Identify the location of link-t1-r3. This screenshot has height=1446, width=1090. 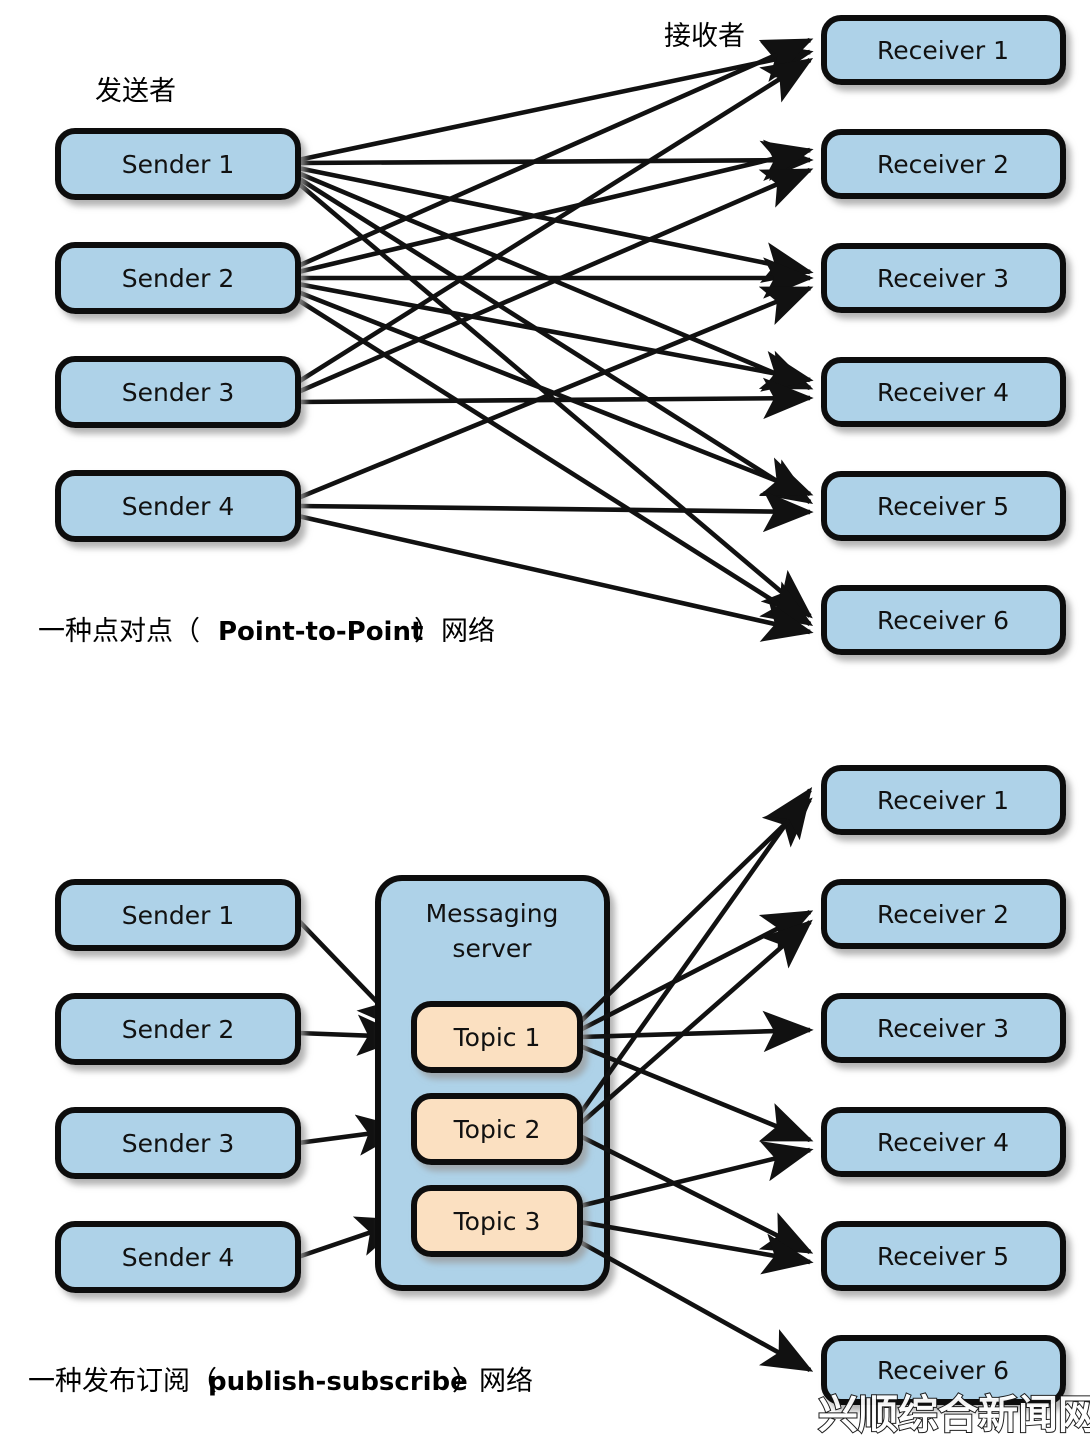
(696, 1031).